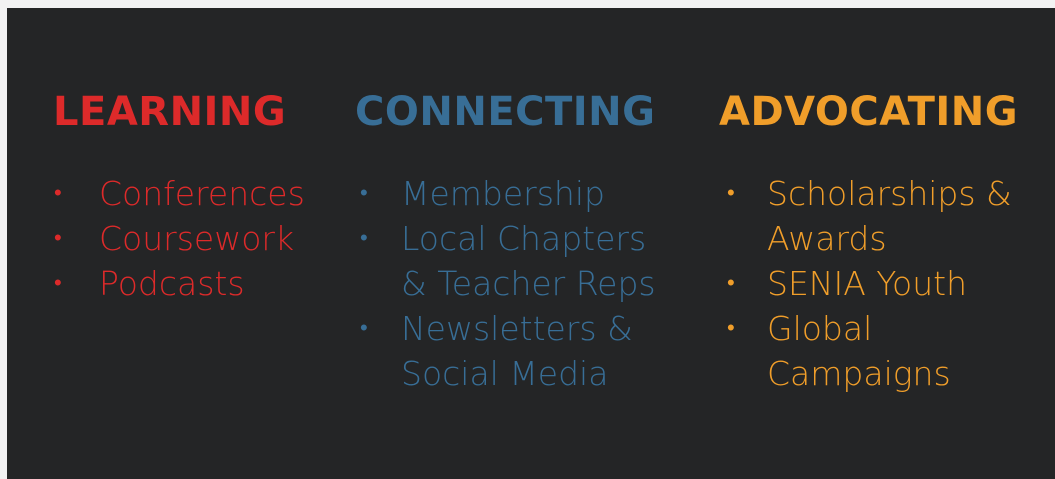 The image size is (1055, 479). Describe the element at coordinates (859, 373) in the screenshot. I see `list-item-text: Campaigns` at that location.